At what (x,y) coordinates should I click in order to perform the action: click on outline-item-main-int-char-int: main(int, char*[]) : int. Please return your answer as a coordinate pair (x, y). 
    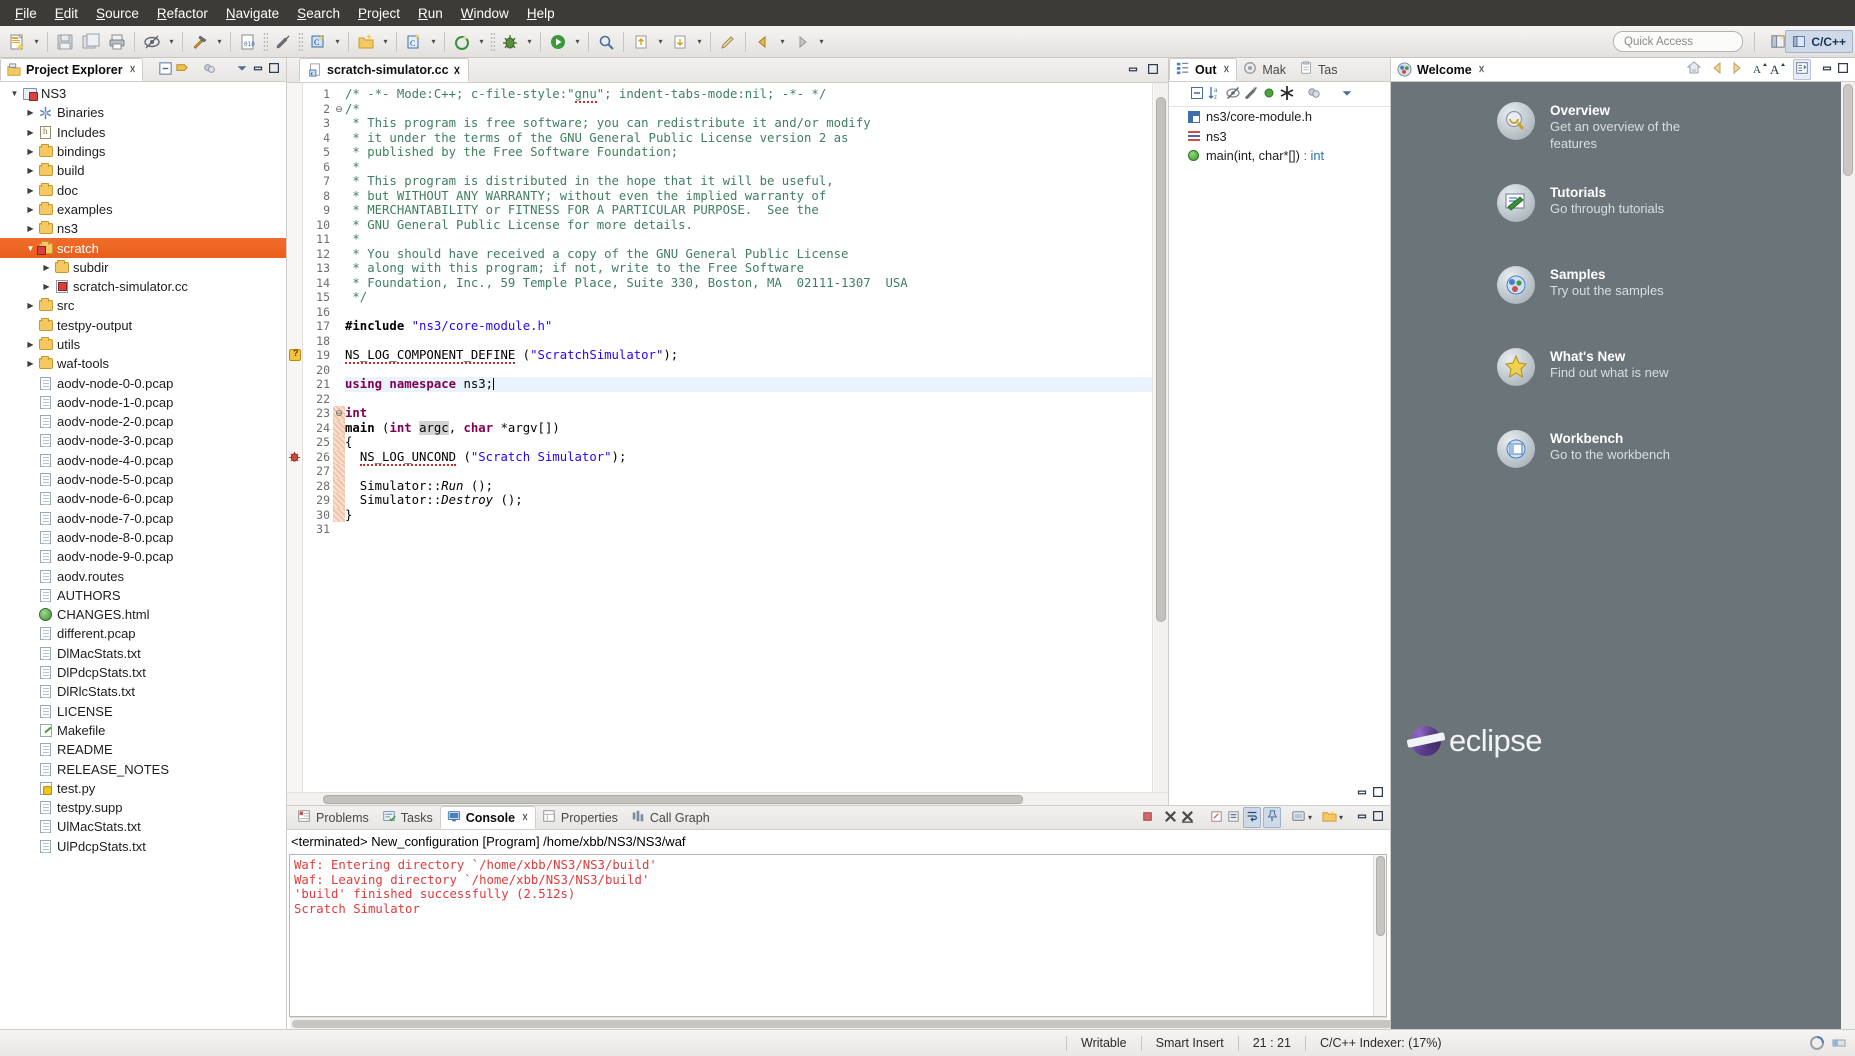
    Looking at the image, I should click on (1279, 156).